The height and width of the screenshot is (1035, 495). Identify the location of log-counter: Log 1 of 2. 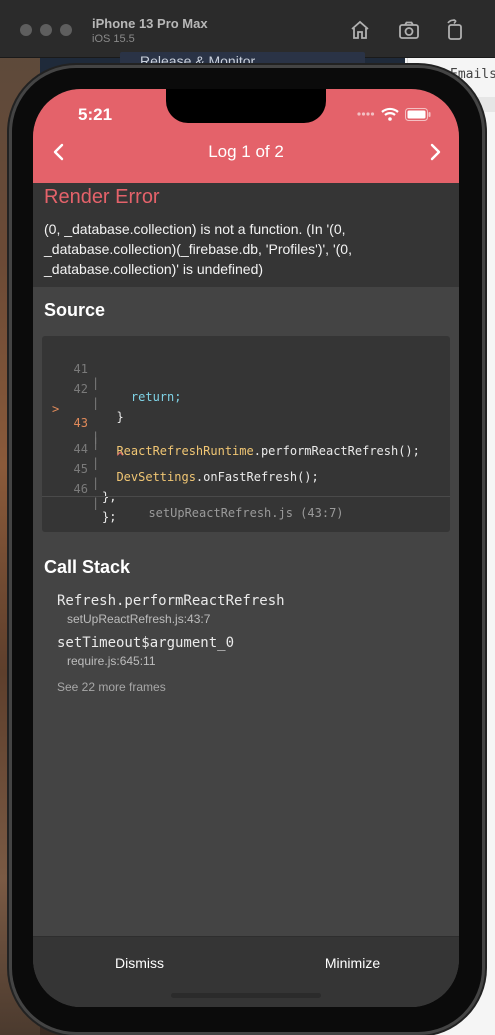
(246, 151).